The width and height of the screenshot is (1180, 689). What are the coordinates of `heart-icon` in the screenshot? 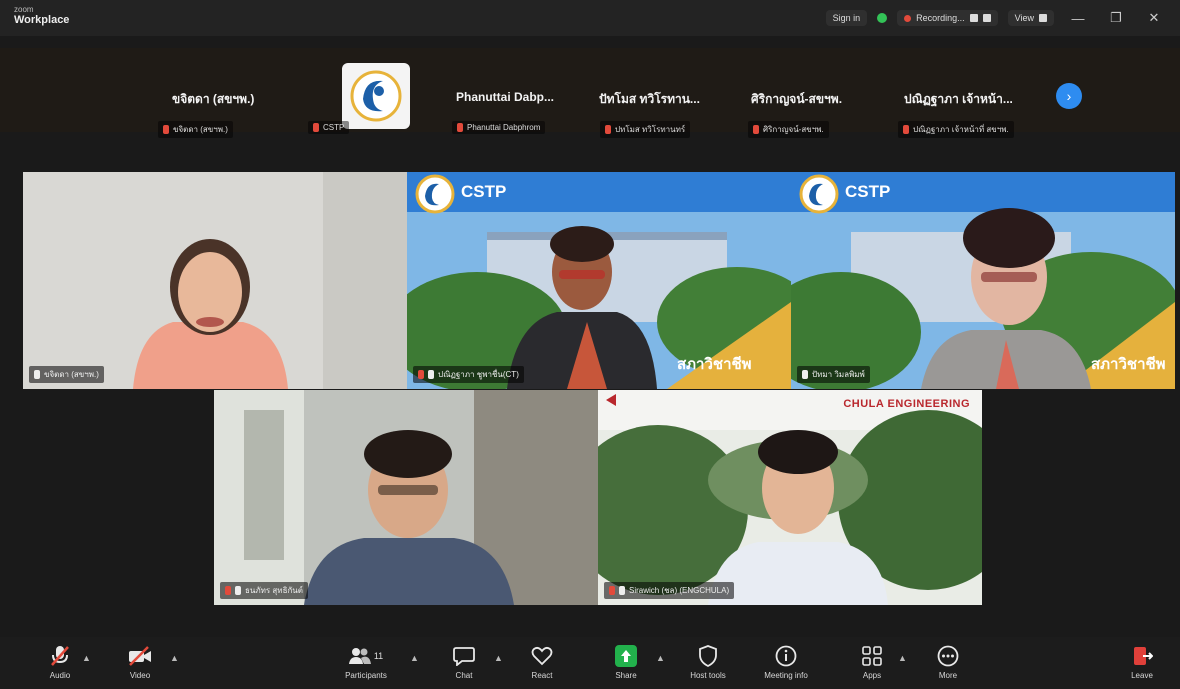 It's located at (542, 656).